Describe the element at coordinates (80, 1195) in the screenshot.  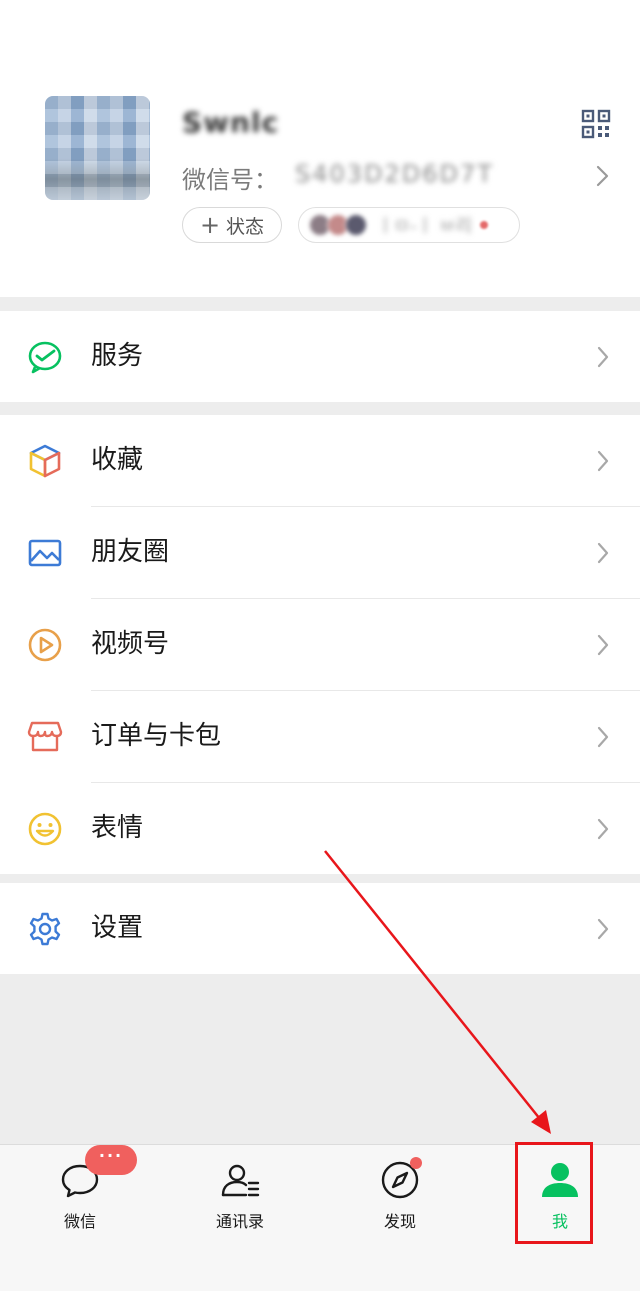
I see `tab-chats: 微信 ···` at that location.